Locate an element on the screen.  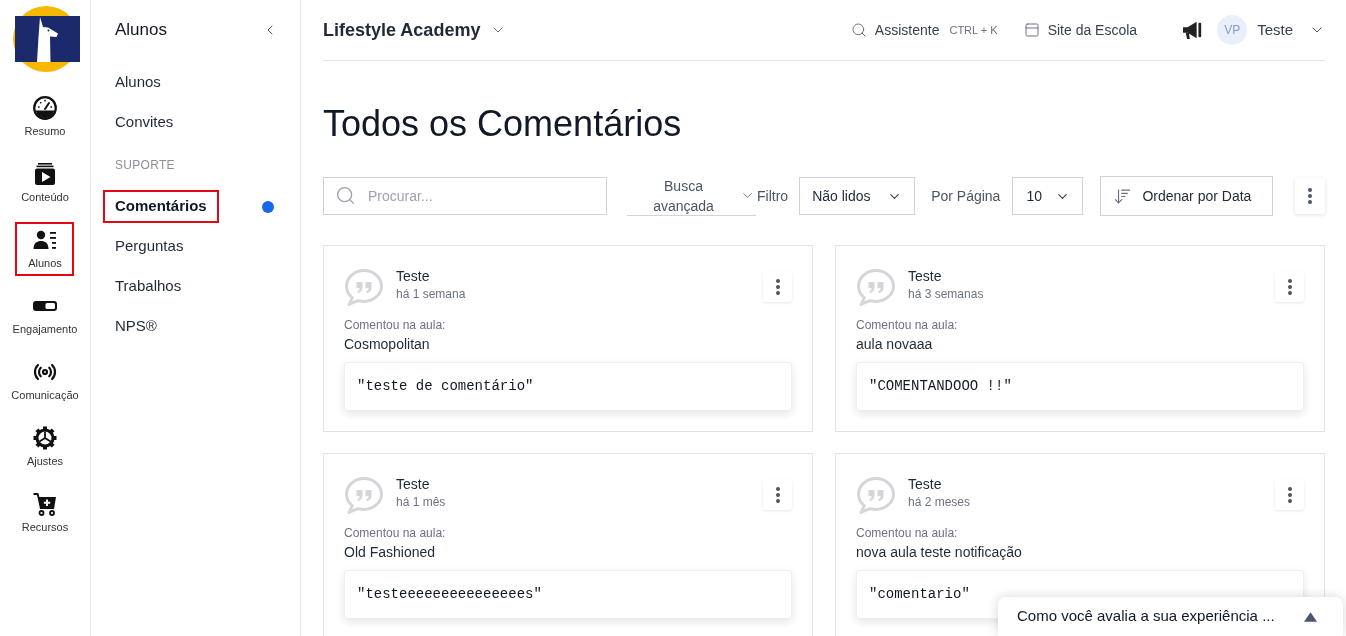
comment-text: "COMENTANDOOO !!" is located at coordinates (1080, 386).